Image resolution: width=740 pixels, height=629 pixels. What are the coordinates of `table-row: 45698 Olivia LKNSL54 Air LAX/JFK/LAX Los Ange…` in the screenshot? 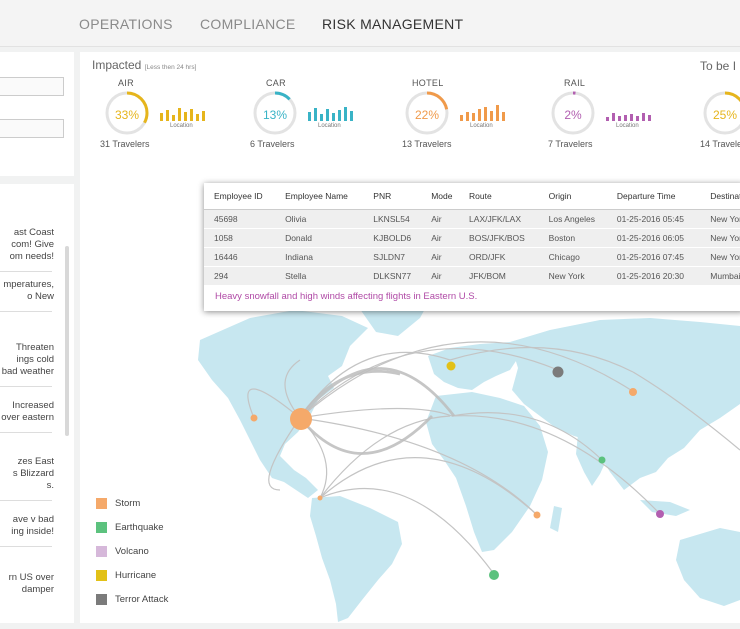 It's located at (472, 219).